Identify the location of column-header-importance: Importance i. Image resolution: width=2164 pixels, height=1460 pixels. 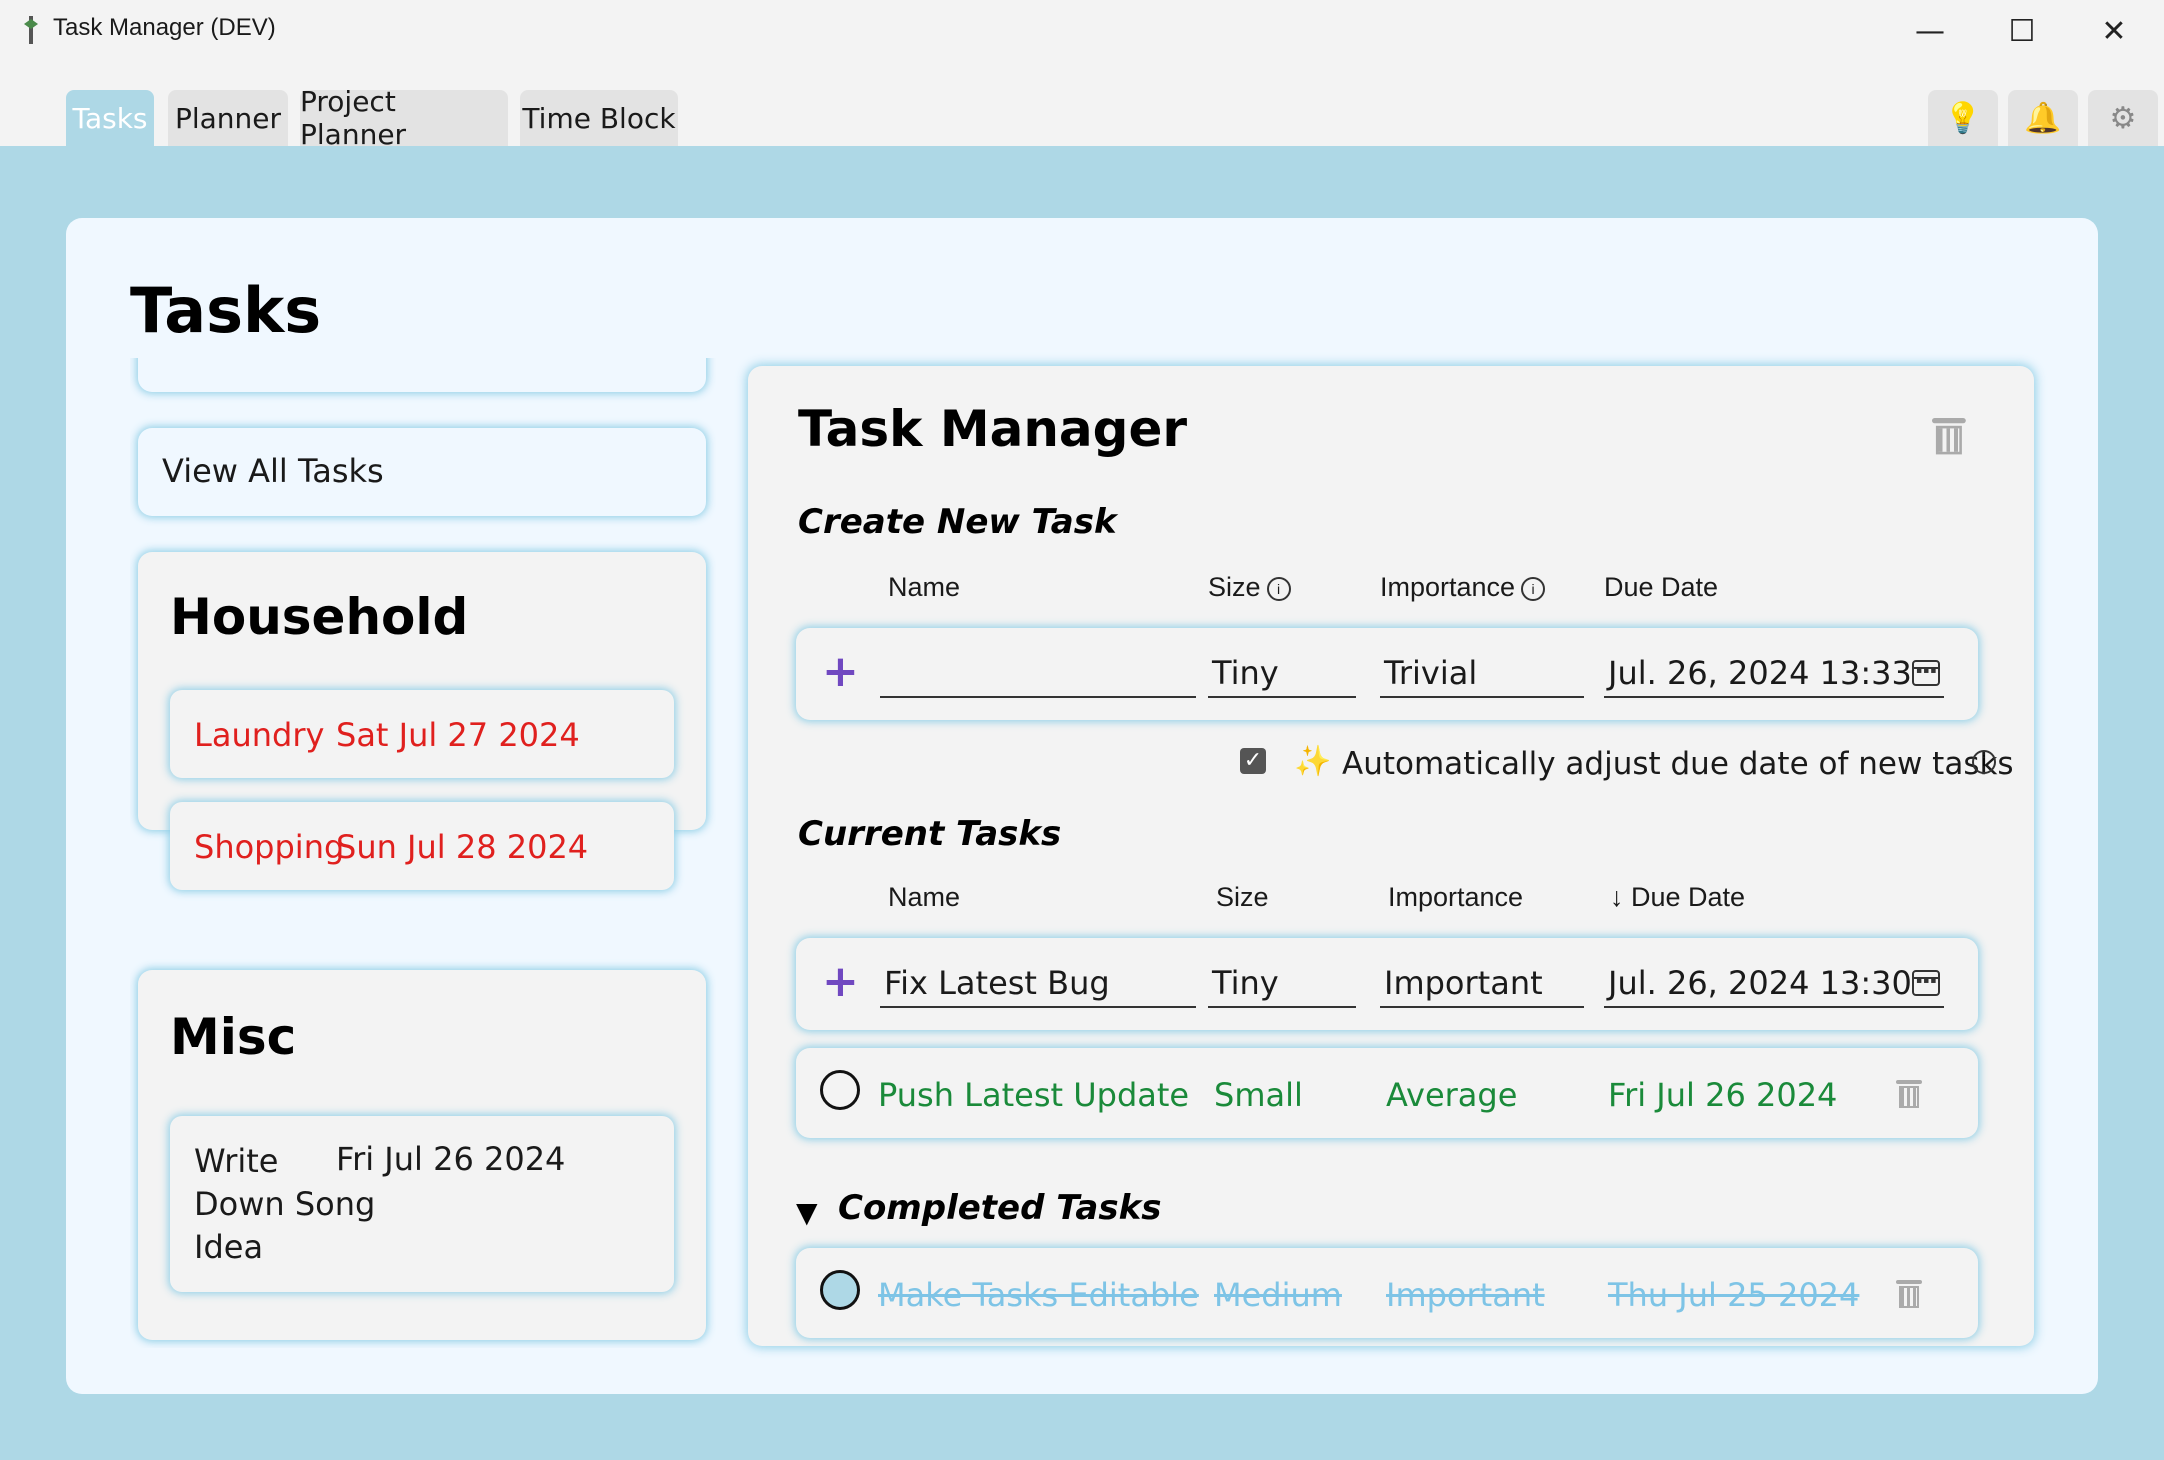
(1463, 587).